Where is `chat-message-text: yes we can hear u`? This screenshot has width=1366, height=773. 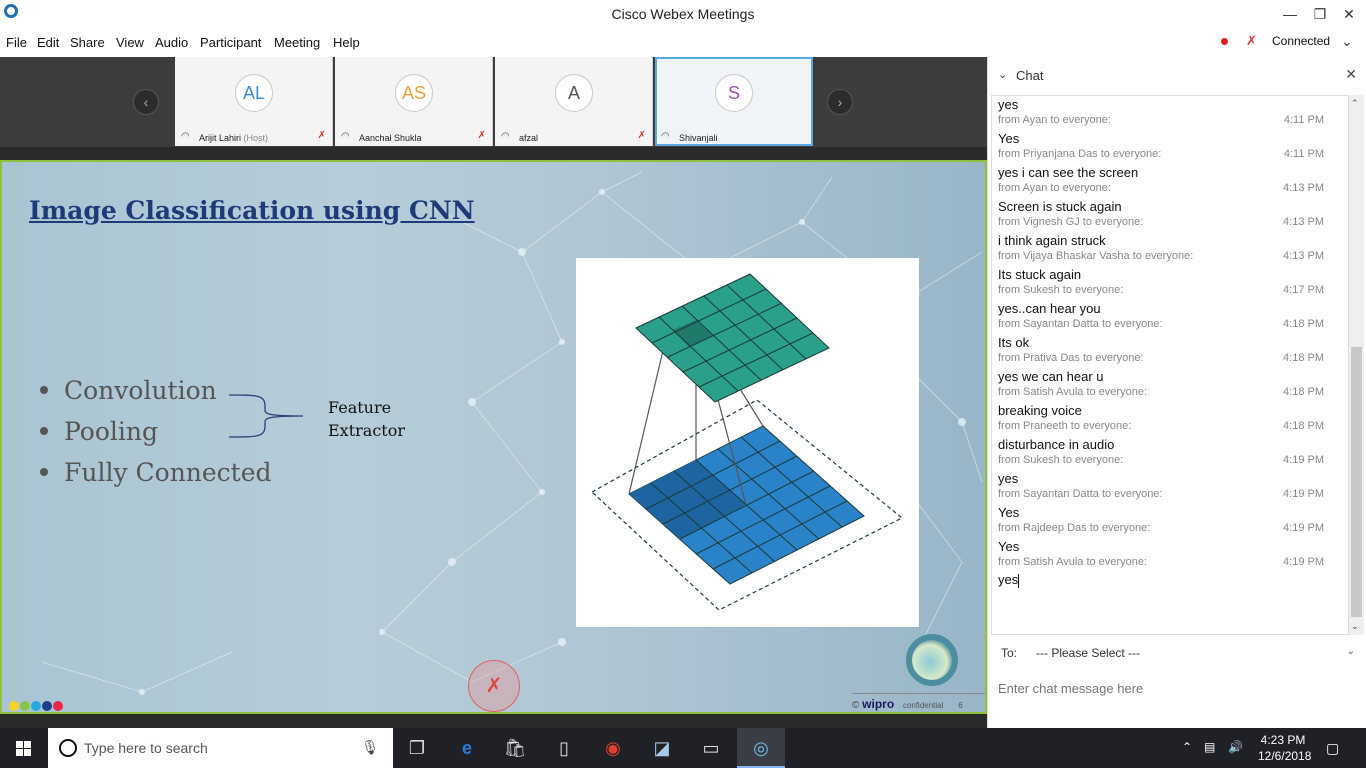 chat-message-text: yes we can hear u is located at coordinates (1051, 376).